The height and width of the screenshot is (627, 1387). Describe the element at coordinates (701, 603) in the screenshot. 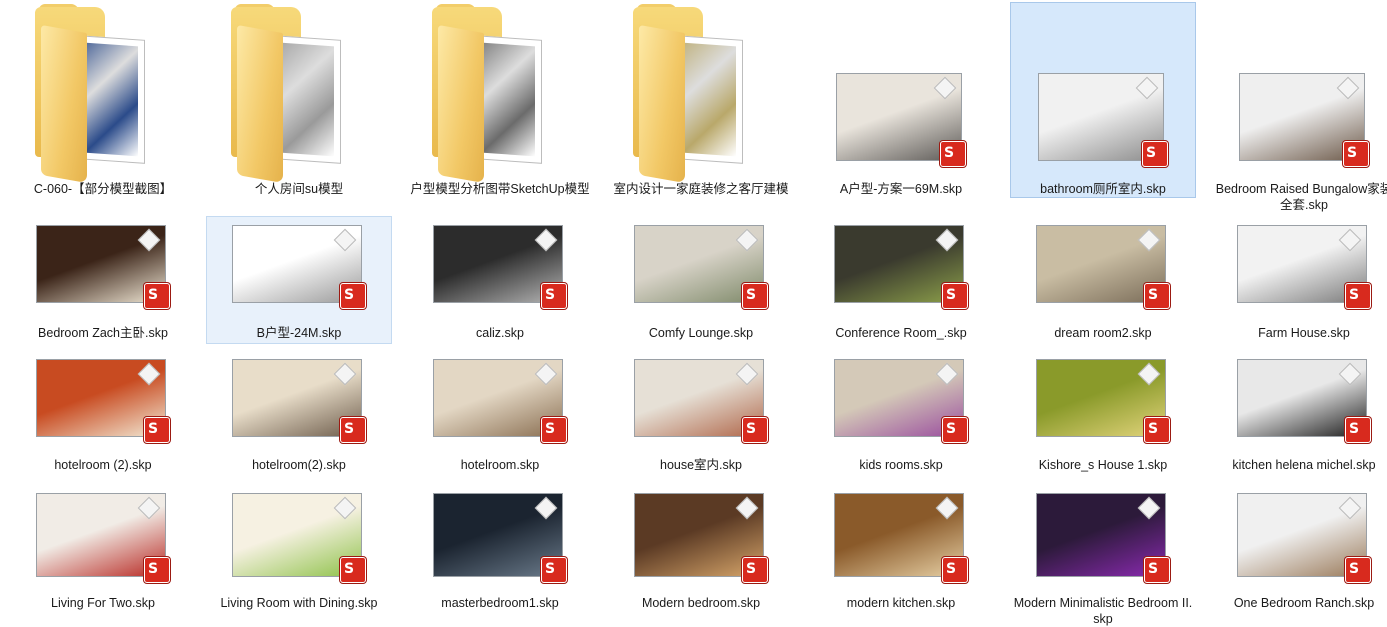

I see `file-name-label: Modern bedroom.skp` at that location.